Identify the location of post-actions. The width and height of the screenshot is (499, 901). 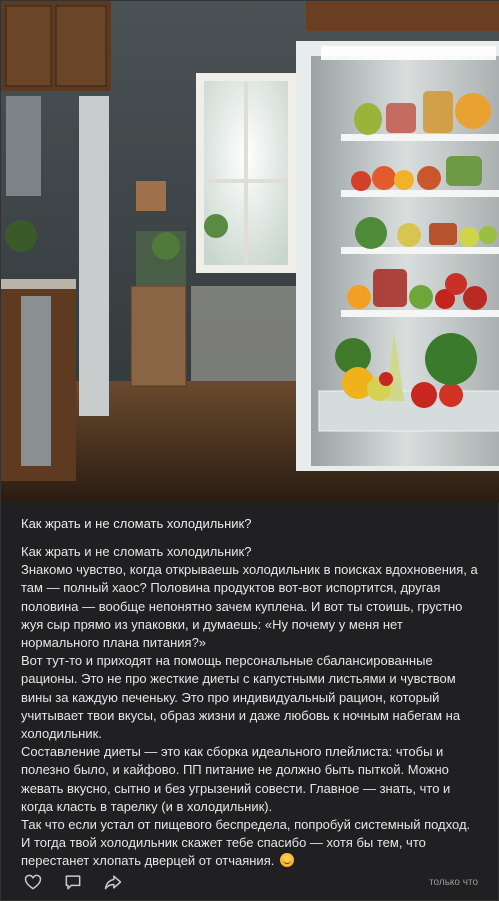
(73, 882).